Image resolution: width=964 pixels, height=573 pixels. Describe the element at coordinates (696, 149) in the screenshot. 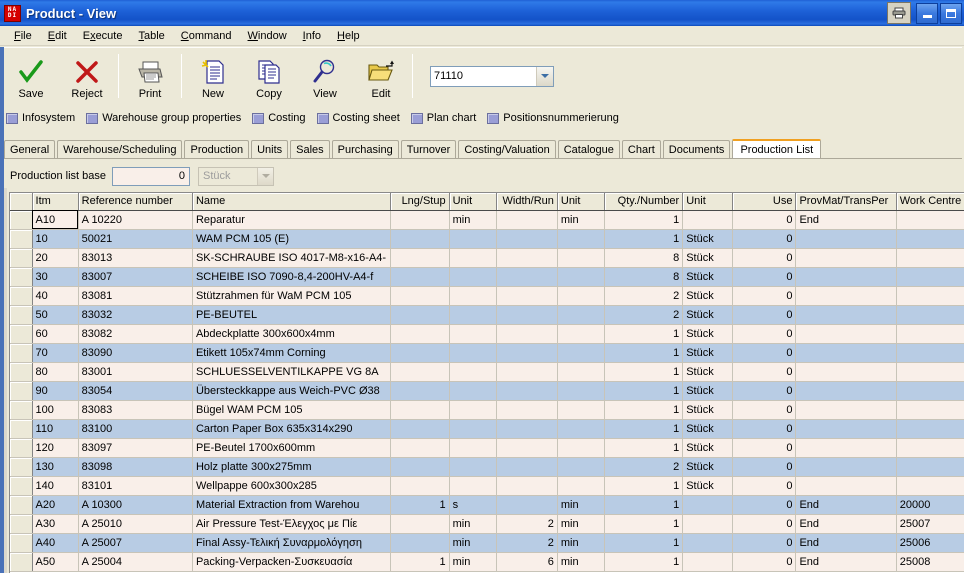

I see `tab-documents: Documents` at that location.